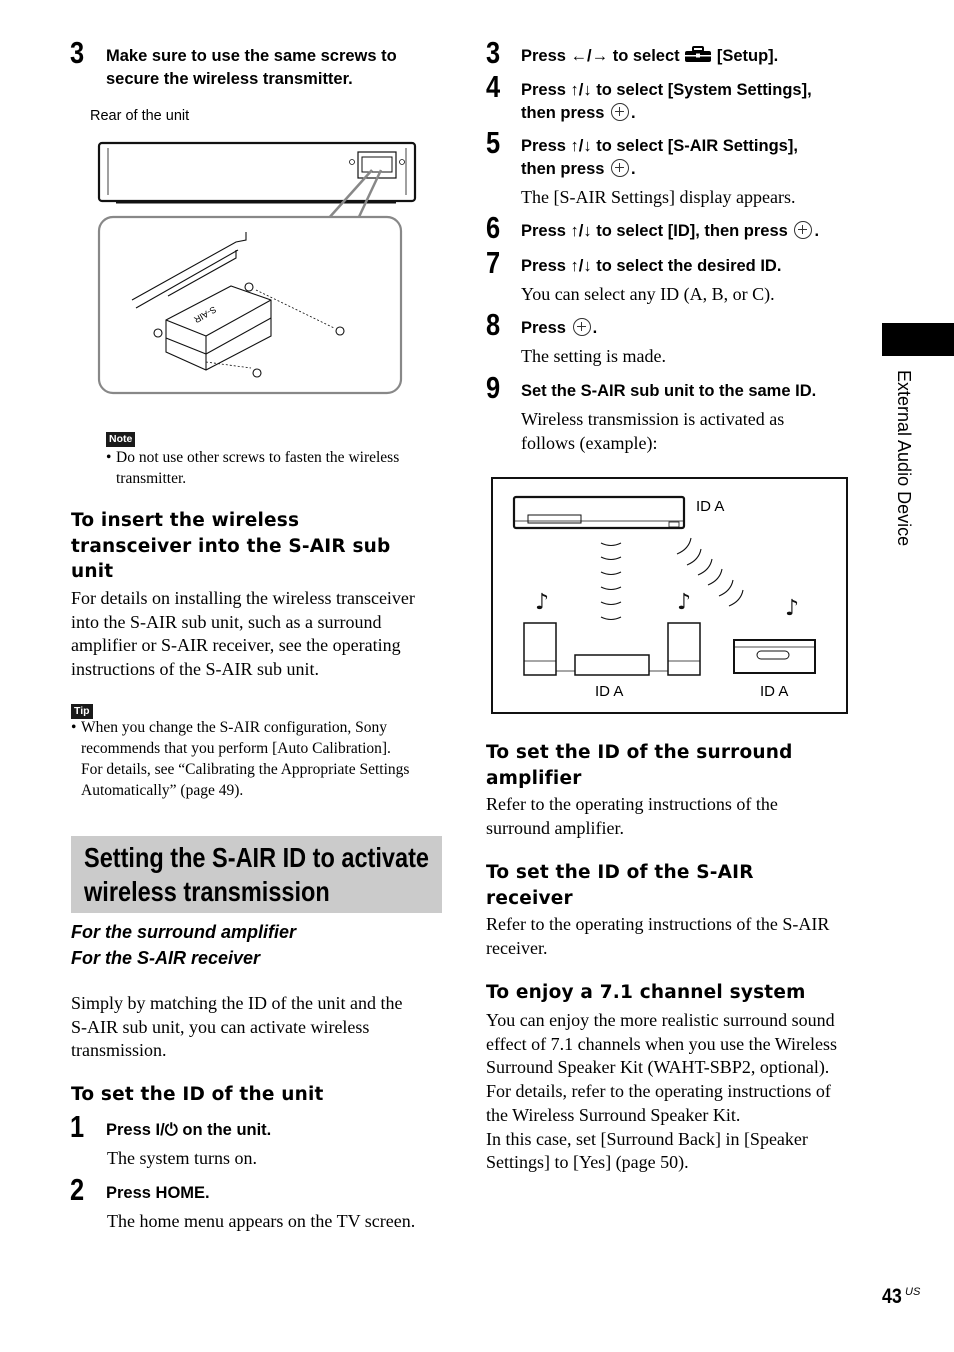 This screenshot has width=954, height=1352. I want to click on step-text: Press ↑/↓ to select the desired ID., so click(651, 266).